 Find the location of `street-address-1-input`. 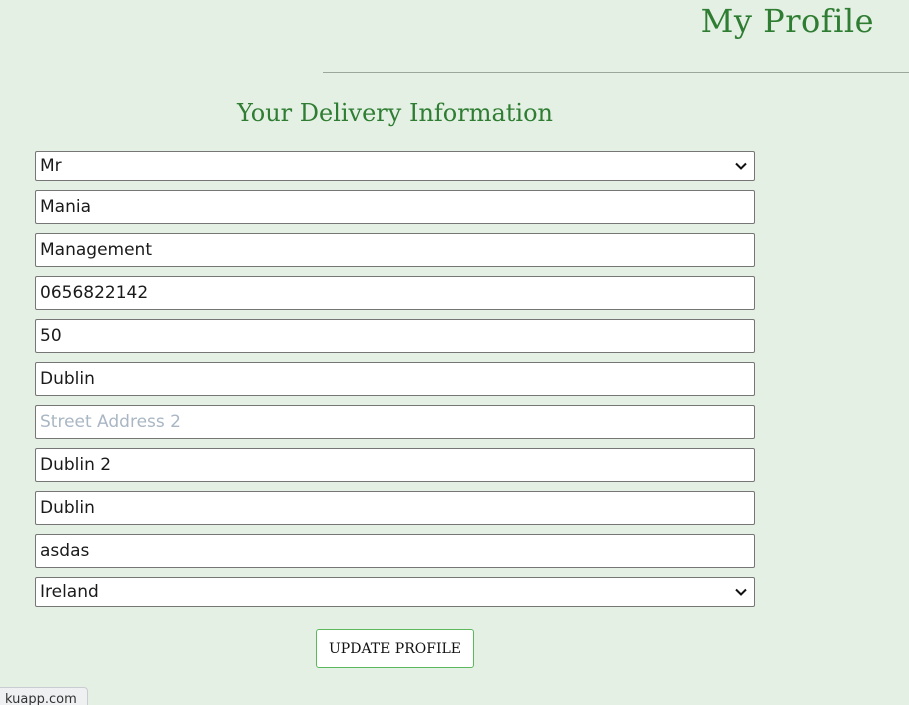

street-address-1-input is located at coordinates (395, 336).